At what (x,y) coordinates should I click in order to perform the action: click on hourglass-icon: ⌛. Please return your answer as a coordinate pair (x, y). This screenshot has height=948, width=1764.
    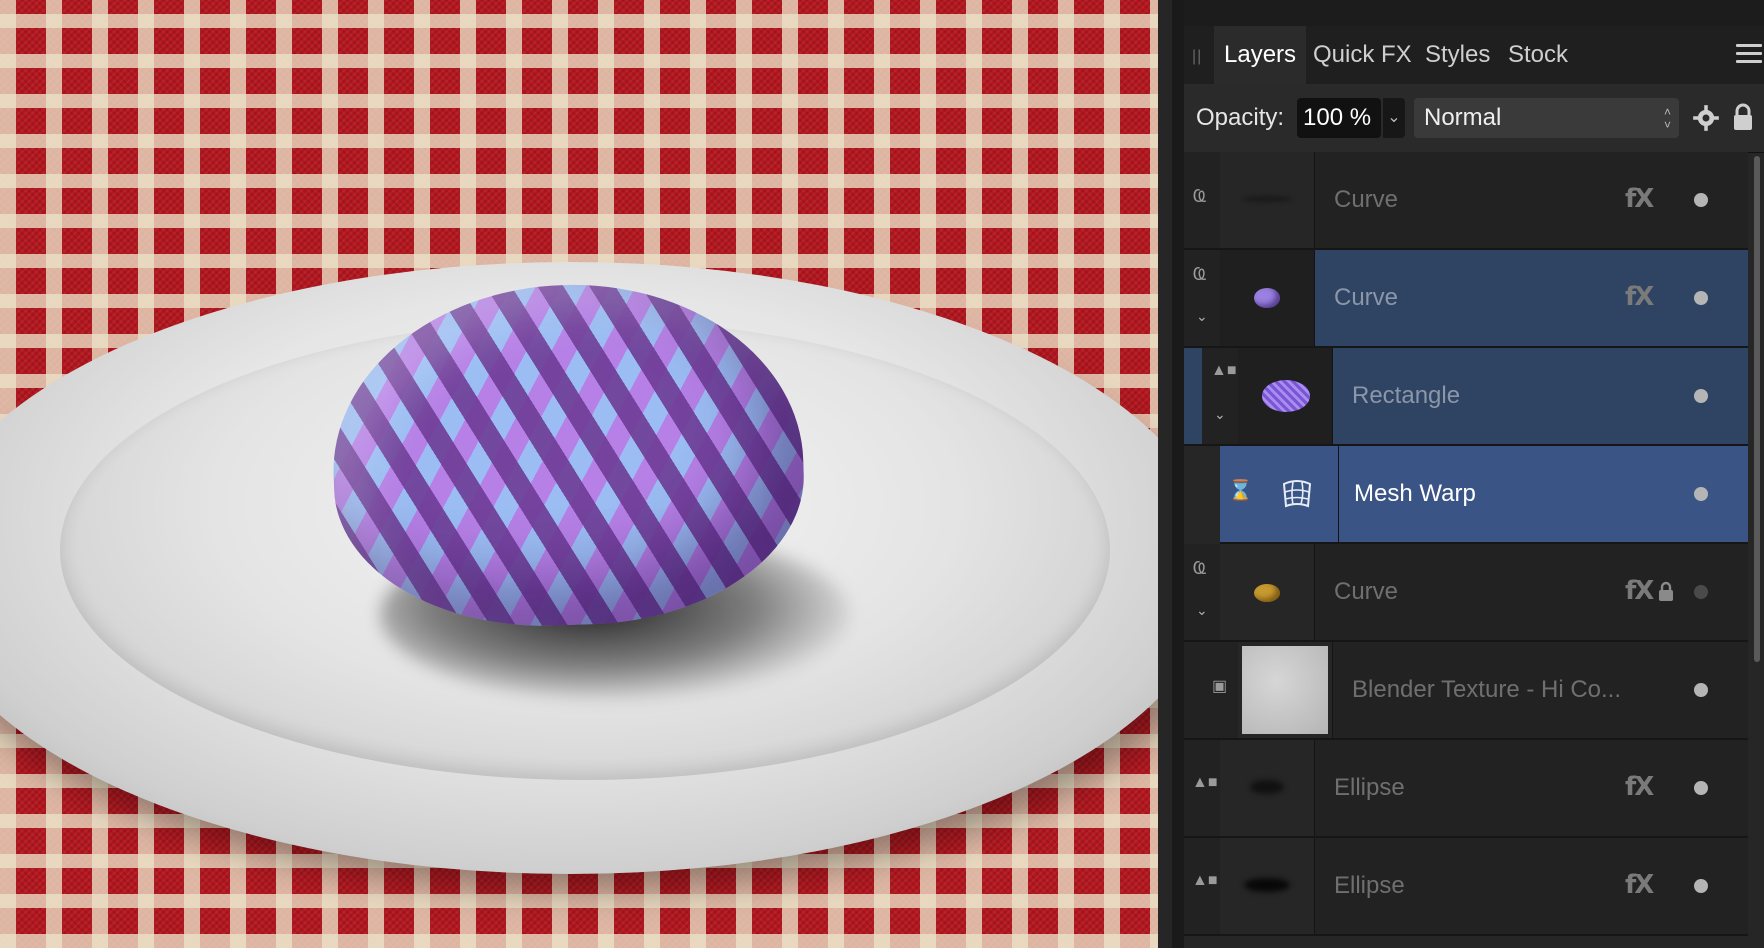
    Looking at the image, I should click on (1240, 490).